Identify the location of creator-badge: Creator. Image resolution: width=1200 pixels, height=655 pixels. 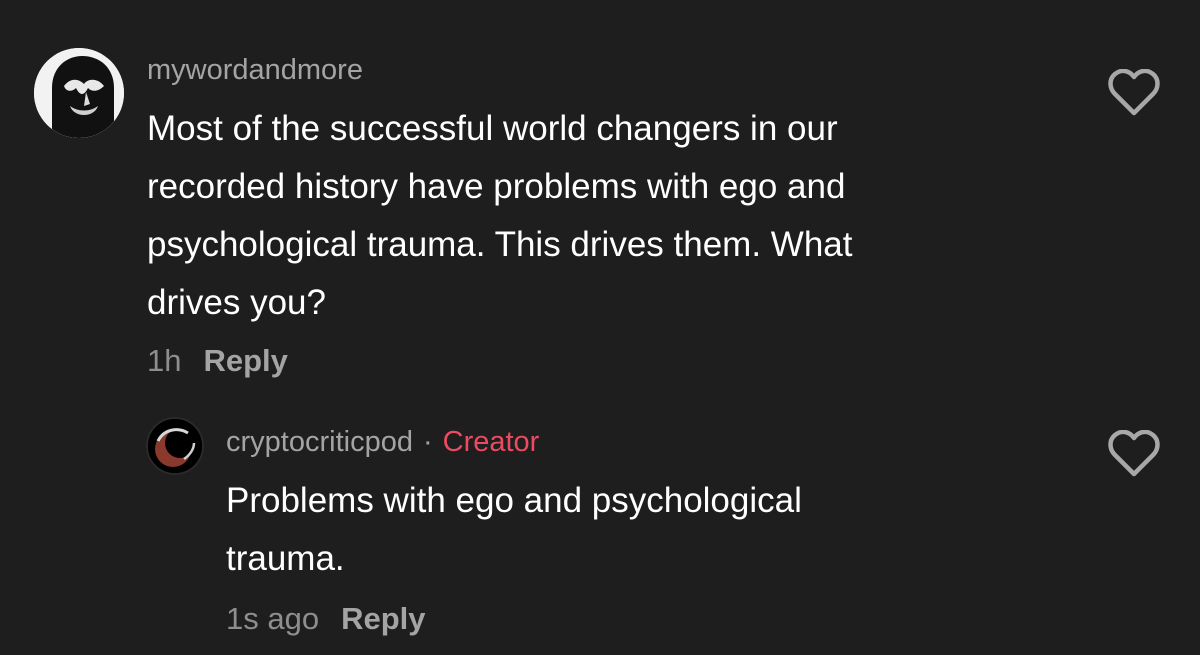
(491, 442).